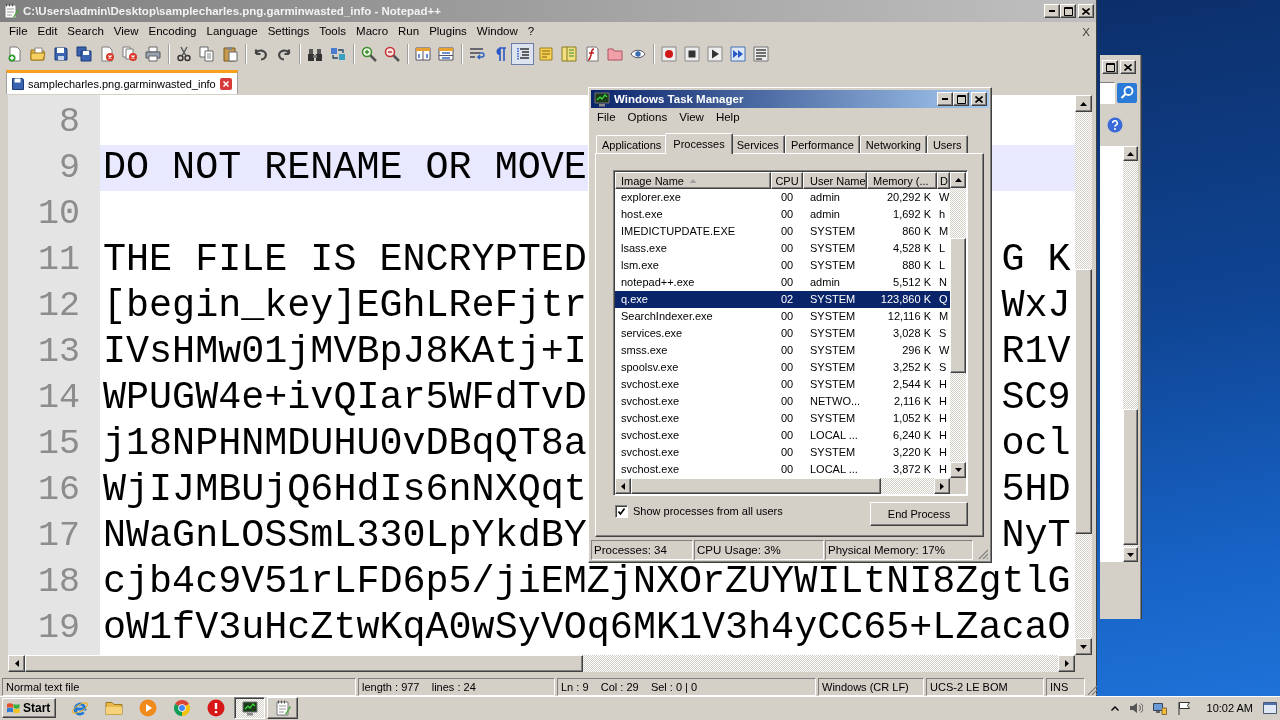 The height and width of the screenshot is (720, 1280). I want to click on menu-item: ?, so click(531, 31).